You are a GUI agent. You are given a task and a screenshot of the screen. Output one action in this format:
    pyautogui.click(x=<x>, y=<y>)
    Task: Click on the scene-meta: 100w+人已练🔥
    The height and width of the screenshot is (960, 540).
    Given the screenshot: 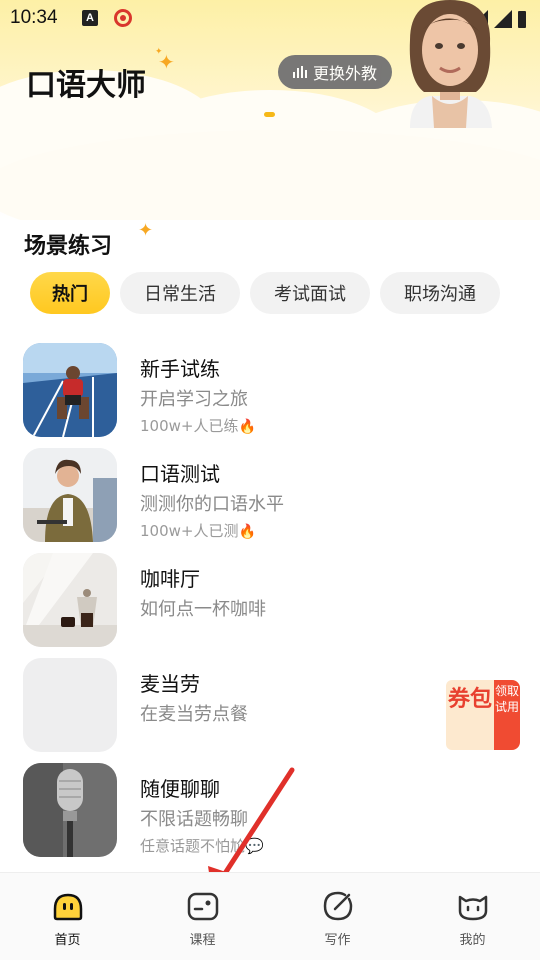 What is the action you would take?
    pyautogui.click(x=198, y=425)
    